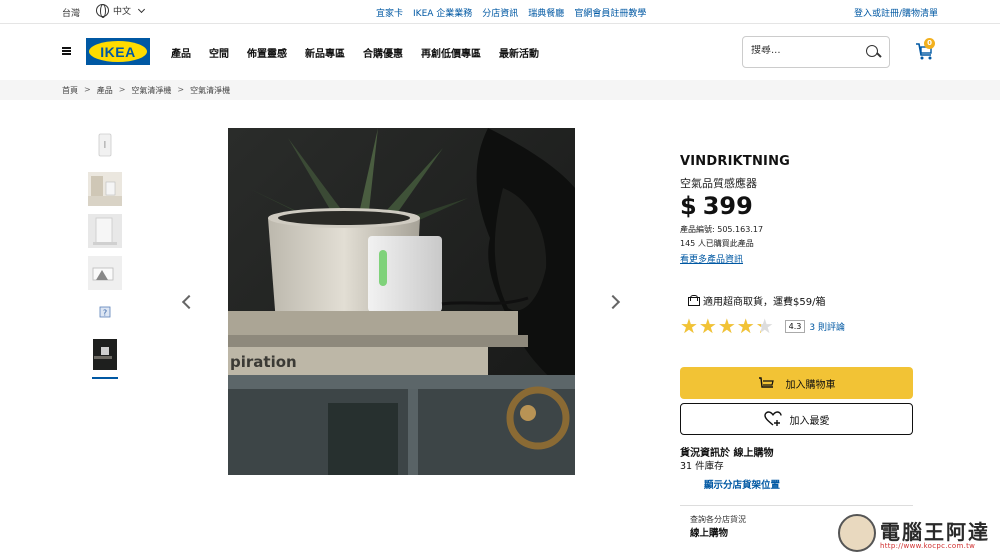 The image size is (1000, 560). I want to click on menu-icon, so click(66, 51).